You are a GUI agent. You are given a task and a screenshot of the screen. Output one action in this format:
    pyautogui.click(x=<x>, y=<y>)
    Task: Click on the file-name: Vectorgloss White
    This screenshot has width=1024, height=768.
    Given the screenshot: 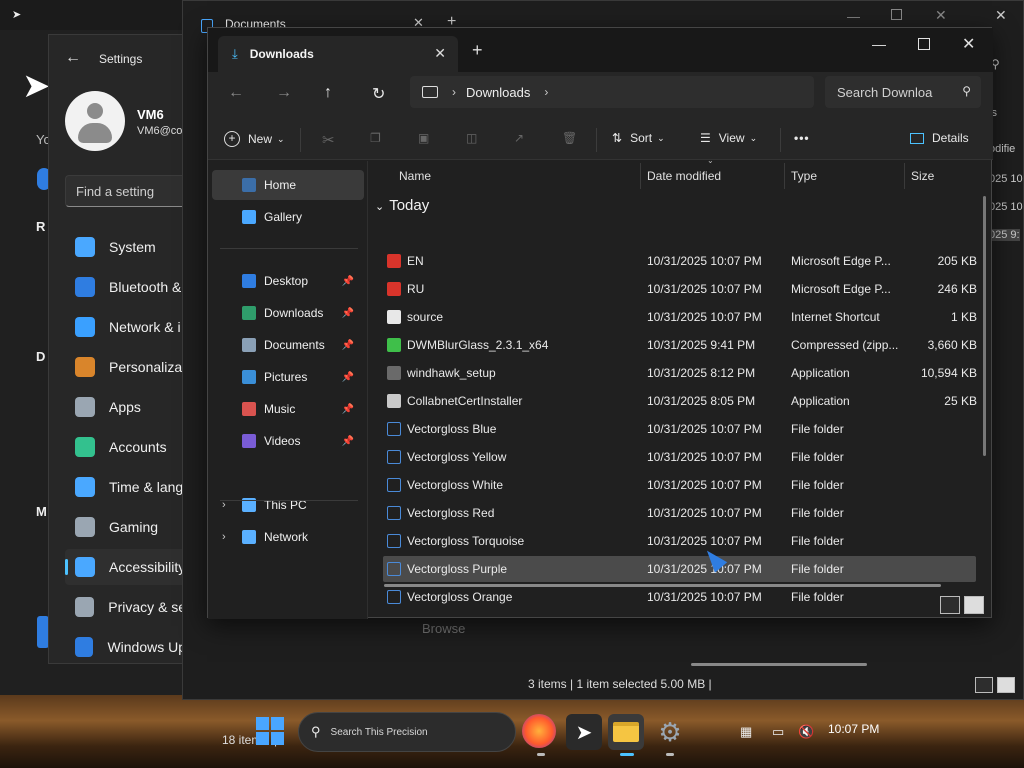 What is the action you would take?
    pyautogui.click(x=455, y=485)
    